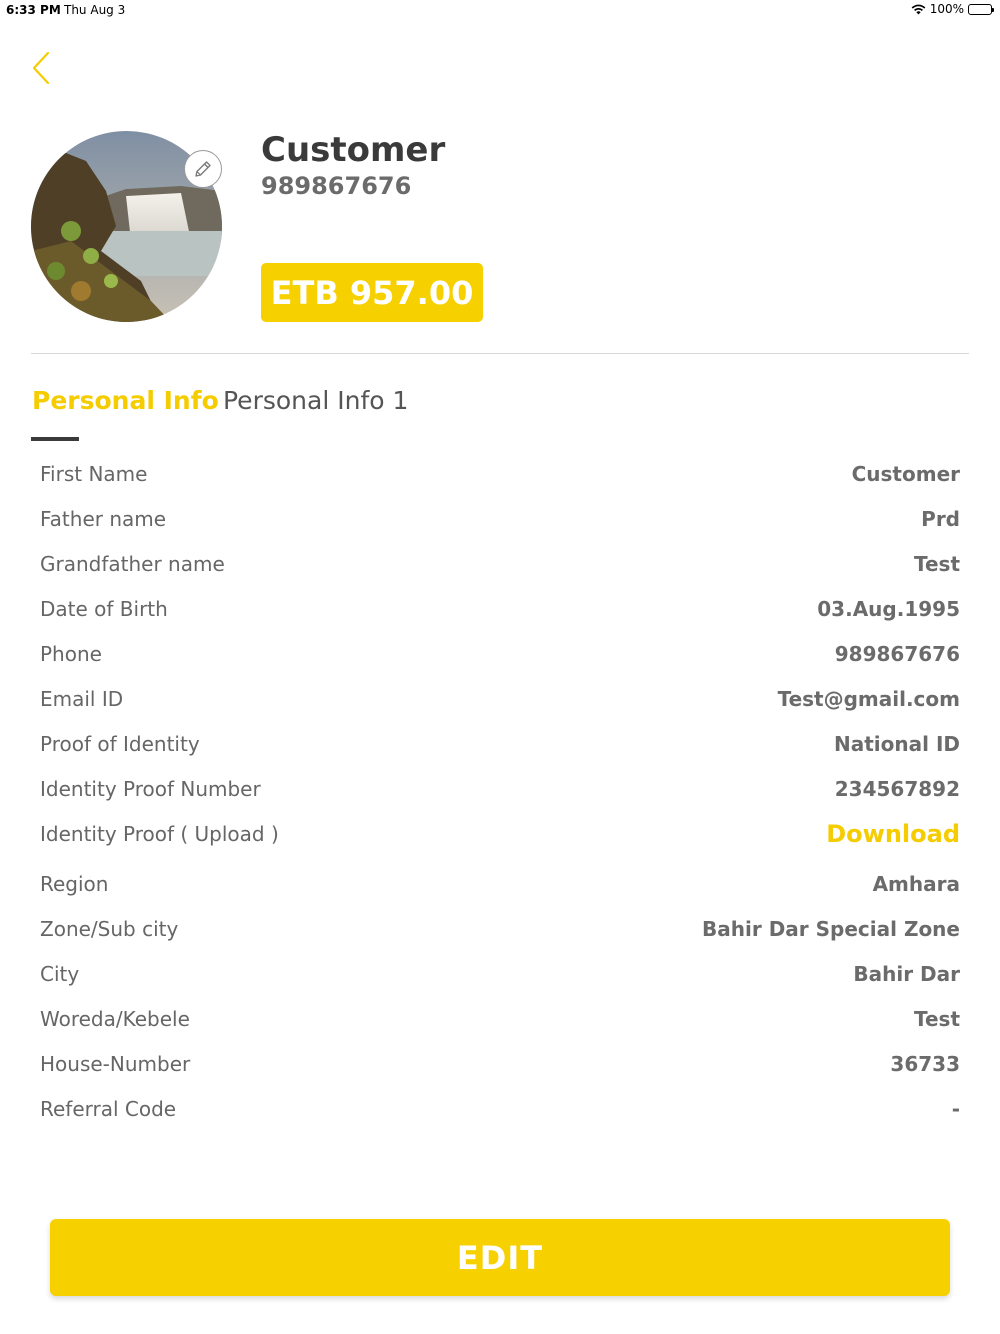  Describe the element at coordinates (71, 653) in the screenshot. I see `info-label: Phone` at that location.